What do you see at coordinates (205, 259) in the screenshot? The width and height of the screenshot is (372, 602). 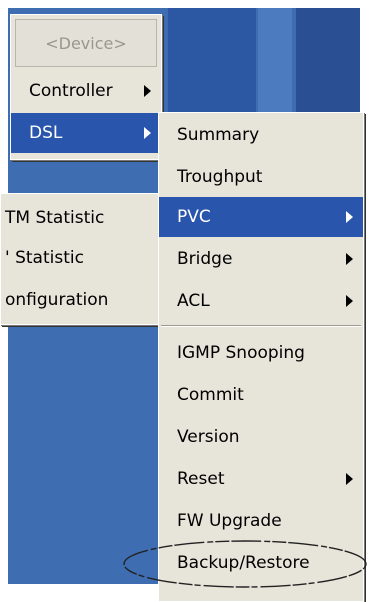 I see `menu-item-label: Bridge` at bounding box center [205, 259].